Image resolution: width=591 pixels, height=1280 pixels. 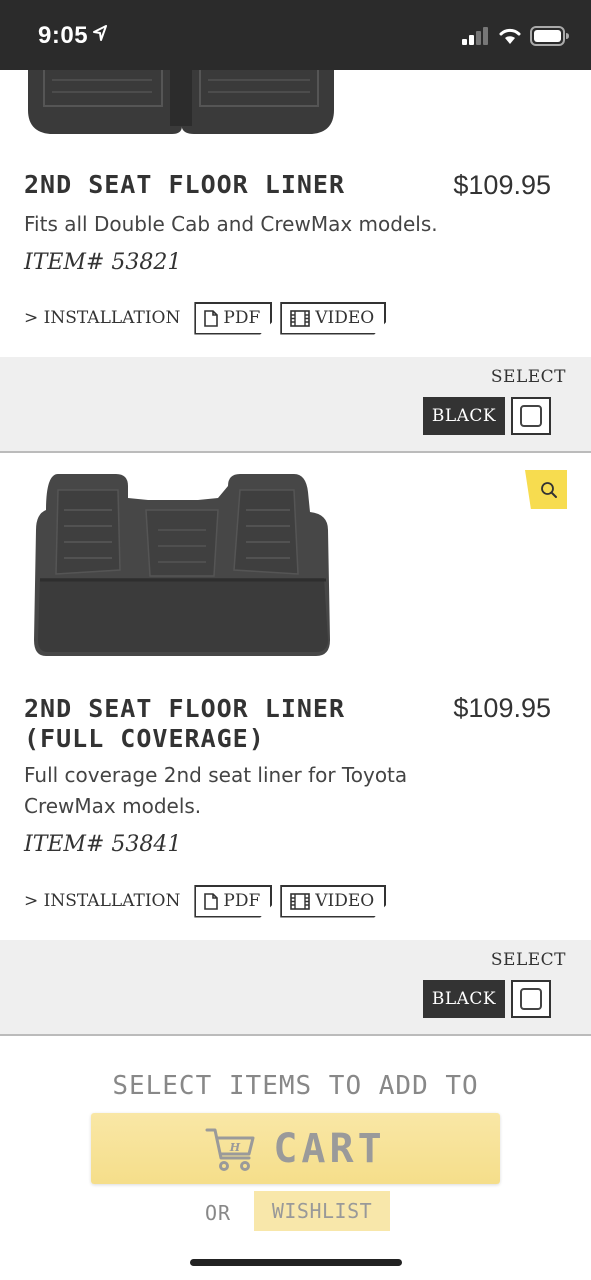 I want to click on product-title: 2ND SEAT FLOOR LINER (FULL COVERAGE), so click(x=184, y=724).